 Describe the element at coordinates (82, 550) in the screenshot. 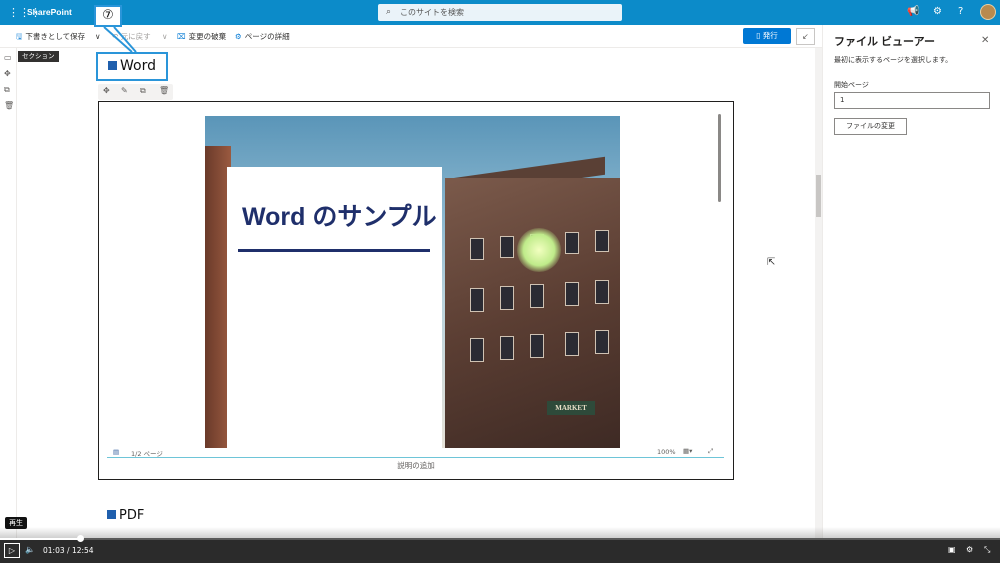

I see `total-time: 12:54` at that location.